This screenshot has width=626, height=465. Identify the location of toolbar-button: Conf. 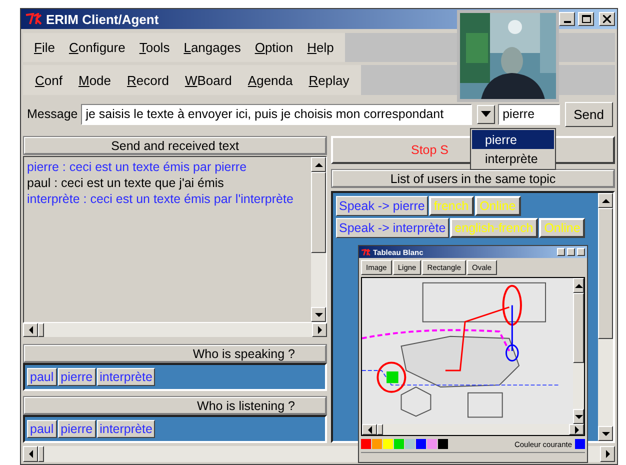
(48, 80).